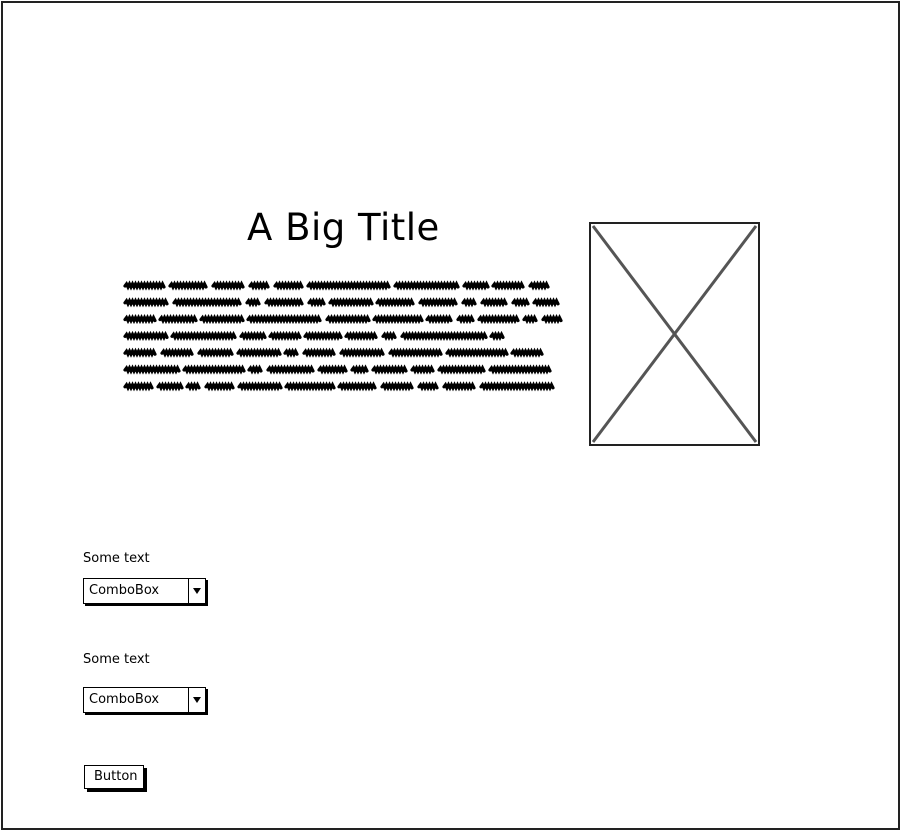  What do you see at coordinates (124, 590) in the screenshot?
I see `combobox-1-value: ComboBox` at bounding box center [124, 590].